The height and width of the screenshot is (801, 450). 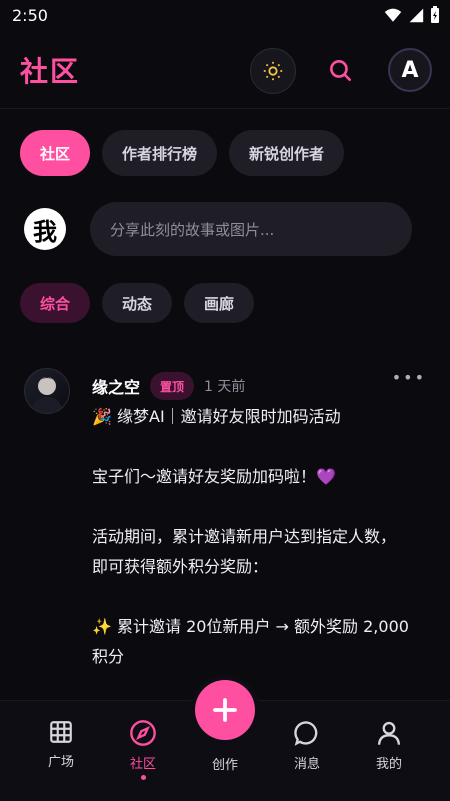 What do you see at coordinates (306, 764) in the screenshot?
I see `nav-messages-label: 消息` at bounding box center [306, 764].